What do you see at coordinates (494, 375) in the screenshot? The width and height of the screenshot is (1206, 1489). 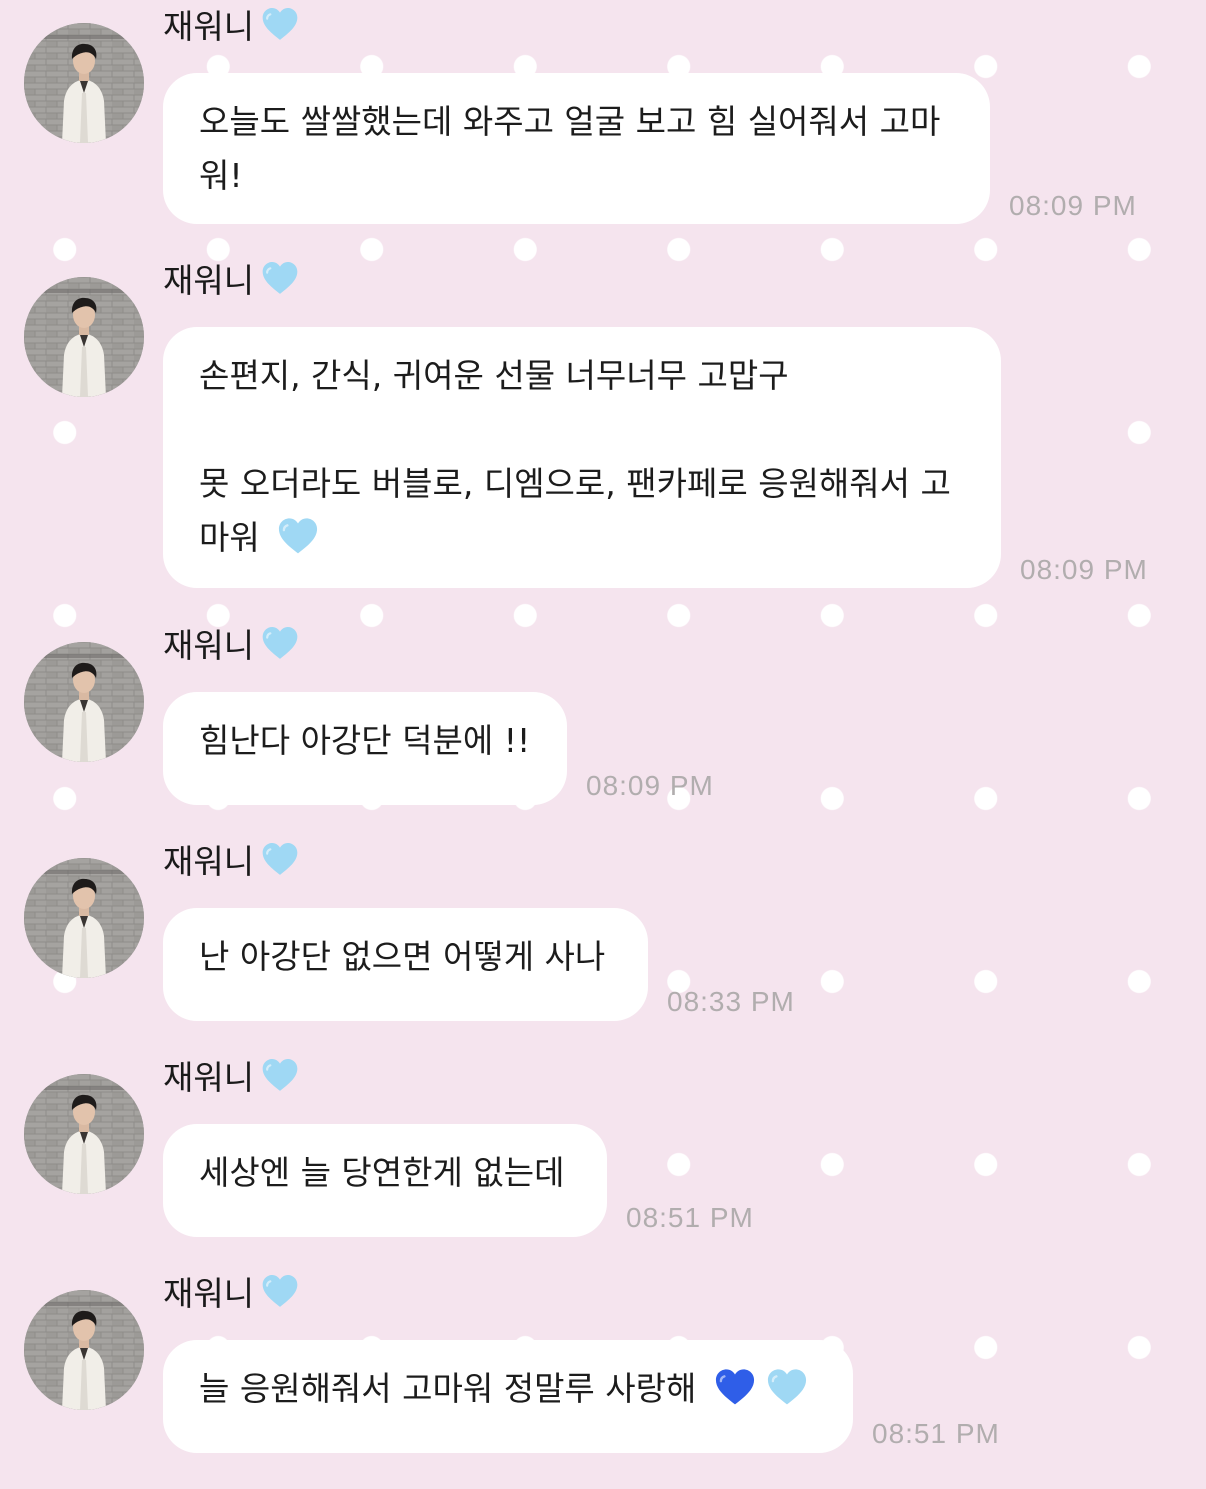 I see `message-line: 손편지, 간식, 귀여운 선물 너무너무 고맙구` at bounding box center [494, 375].